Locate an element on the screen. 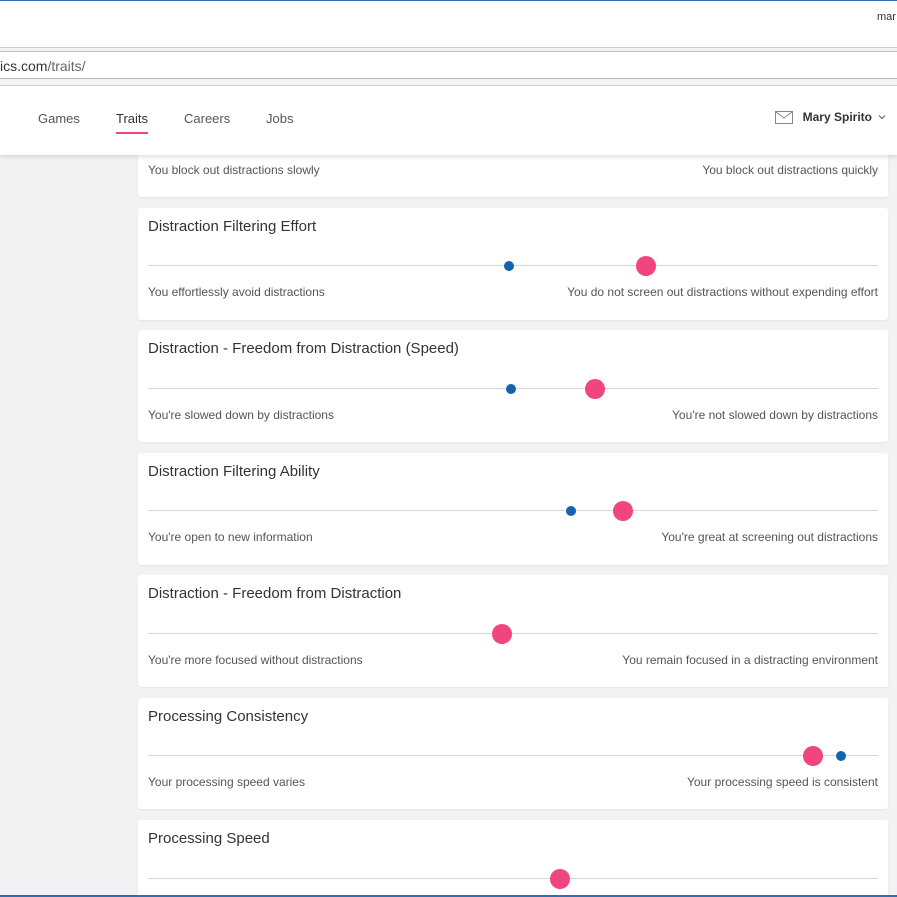 The width and height of the screenshot is (897, 897). trait-title: Distraction - Freedom from Distraction is located at coordinates (275, 593).